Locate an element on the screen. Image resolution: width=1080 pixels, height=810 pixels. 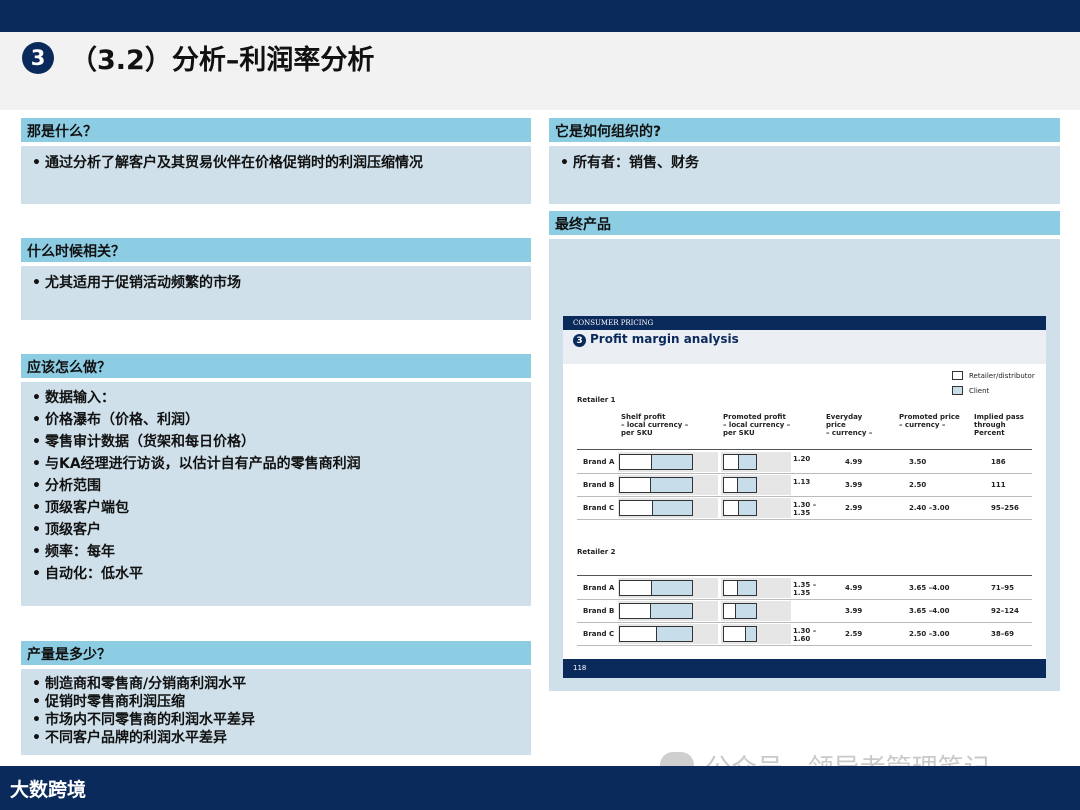
when-item: 尤其适用于促销活动频繁的市场 is located at coordinates (276, 283).